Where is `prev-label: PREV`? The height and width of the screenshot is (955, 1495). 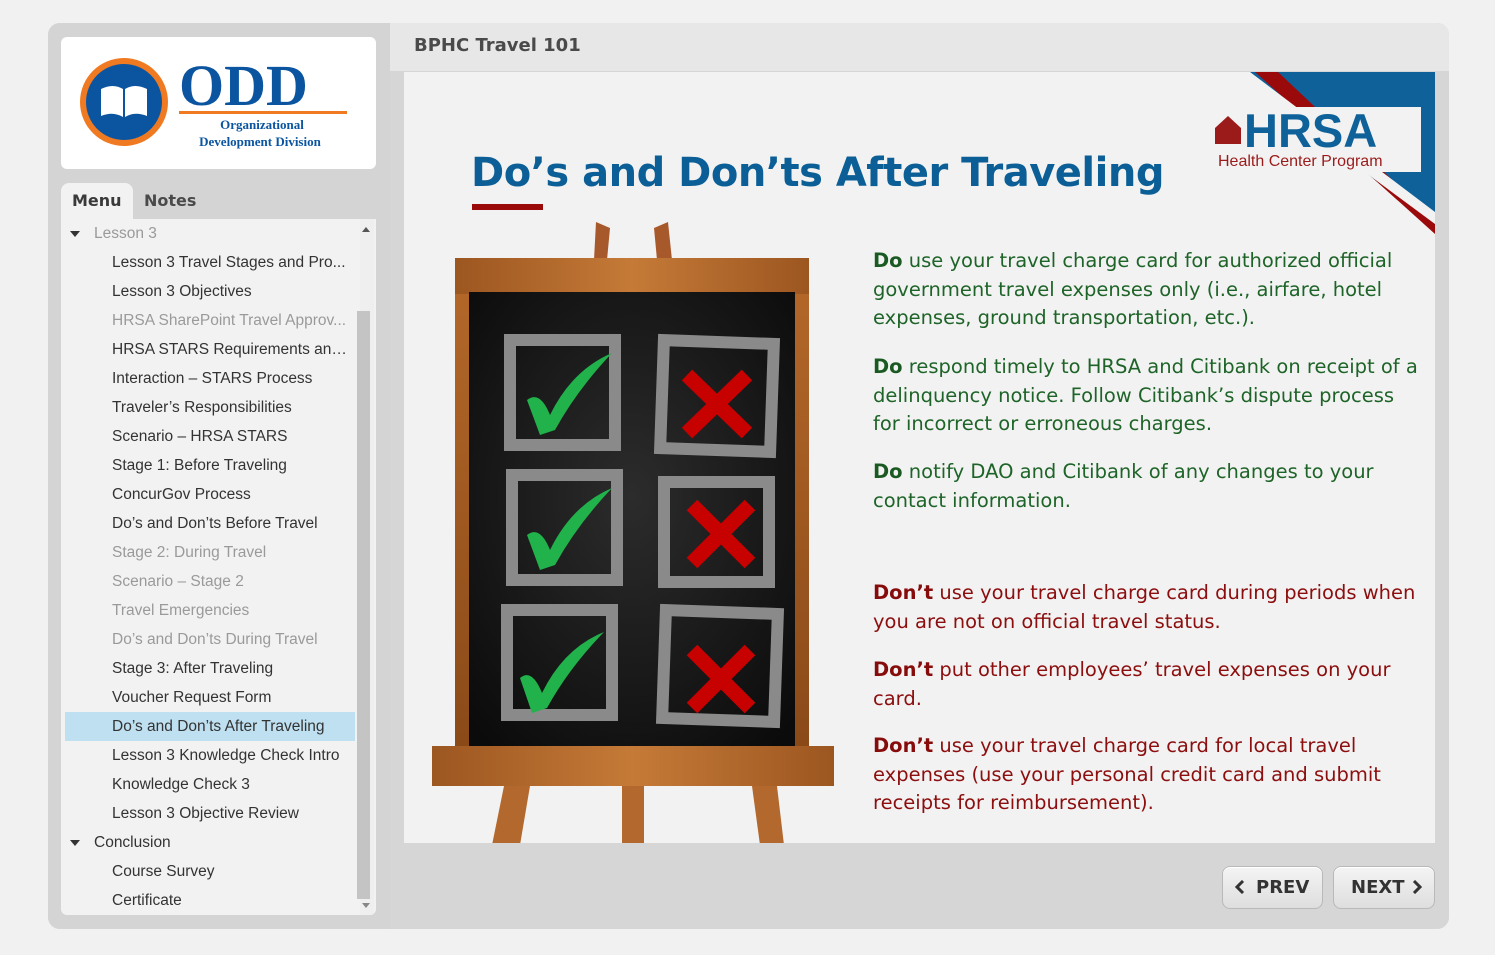 prev-label: PREV is located at coordinates (1283, 887).